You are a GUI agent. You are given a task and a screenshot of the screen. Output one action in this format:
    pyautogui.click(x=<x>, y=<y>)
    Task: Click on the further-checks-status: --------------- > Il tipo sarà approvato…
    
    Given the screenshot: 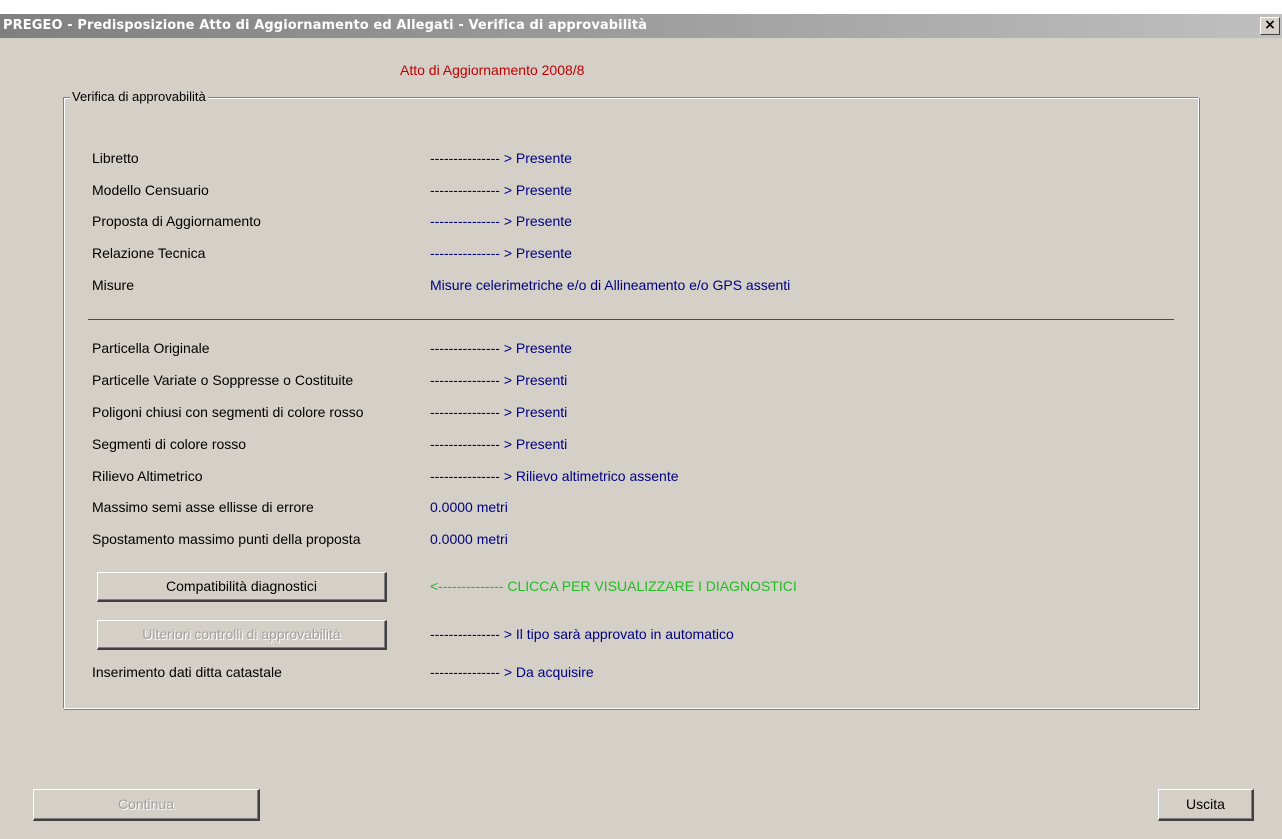 What is the action you would take?
    pyautogui.click(x=582, y=634)
    